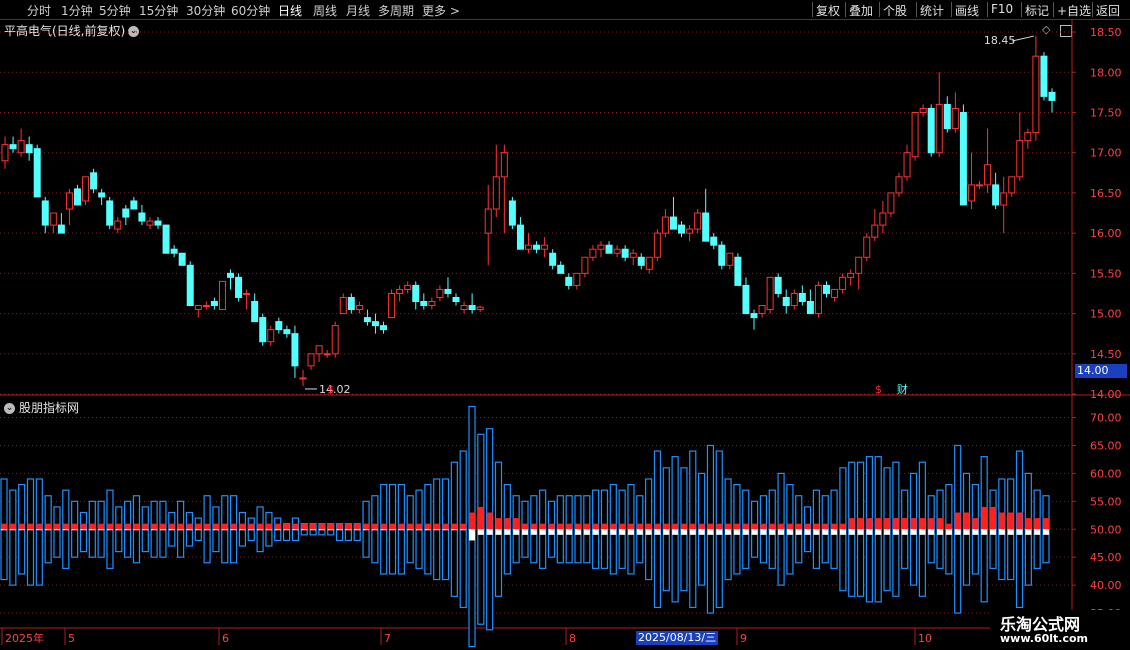 The image size is (1130, 650). I want to click on y-tick-label: 17.00, so click(1106, 153).